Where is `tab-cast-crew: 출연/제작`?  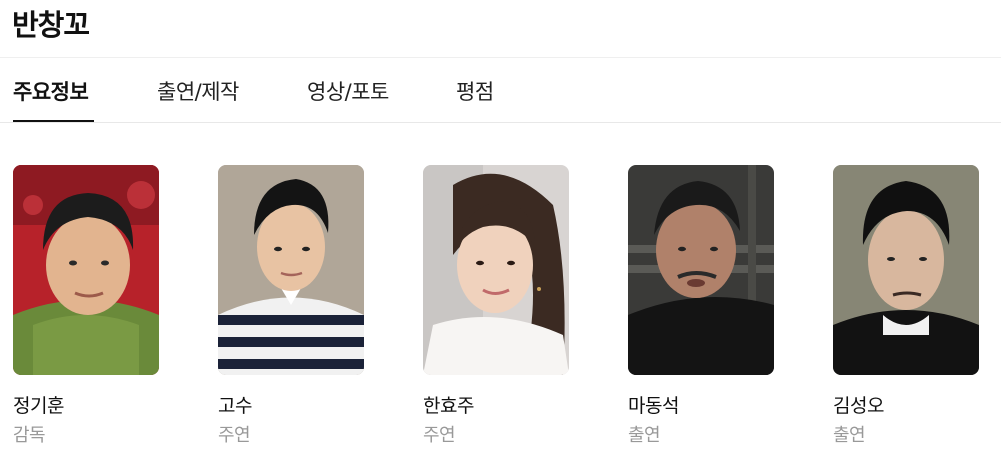
tab-cast-crew: 출연/제작 is located at coordinates (198, 91).